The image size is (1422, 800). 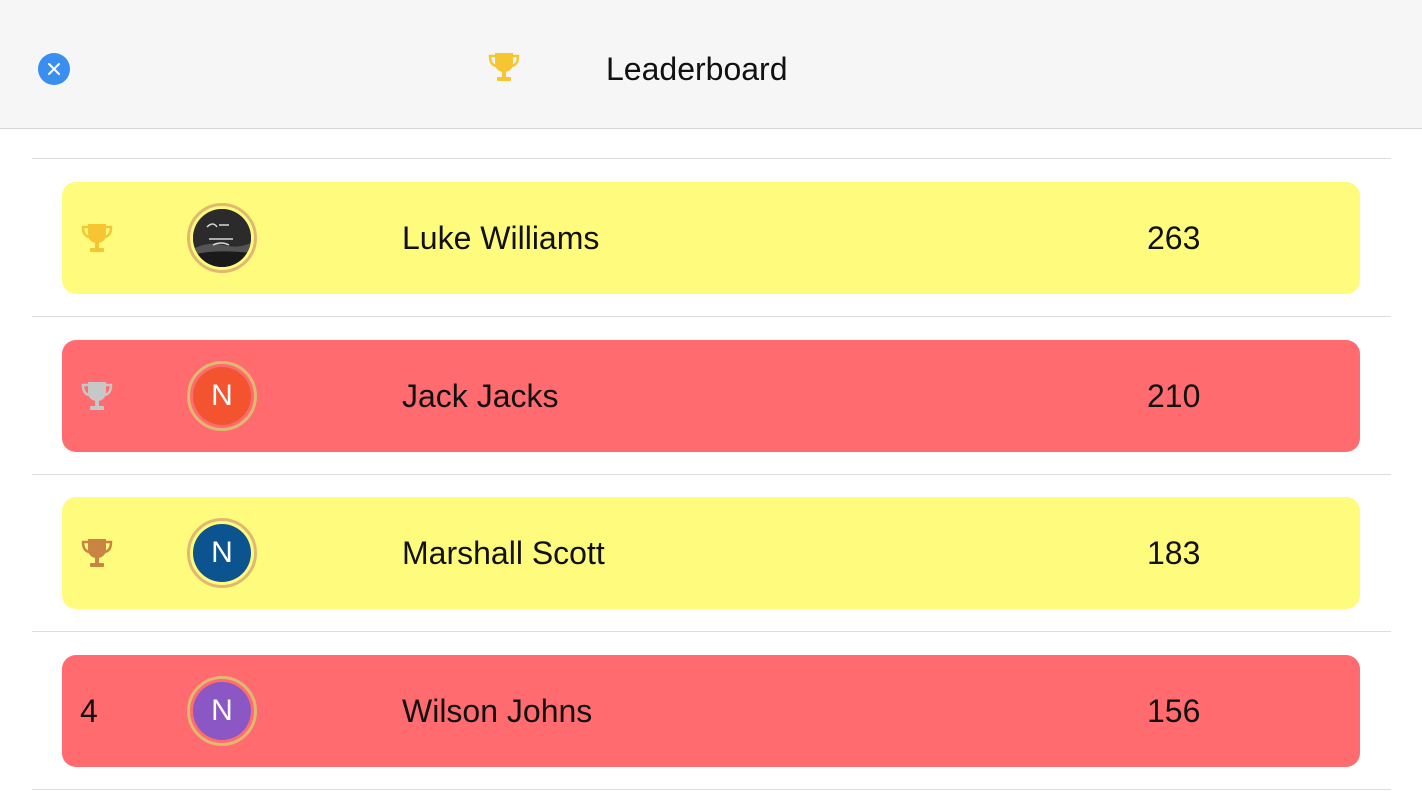 I want to click on rank-number: 4, so click(x=89, y=710).